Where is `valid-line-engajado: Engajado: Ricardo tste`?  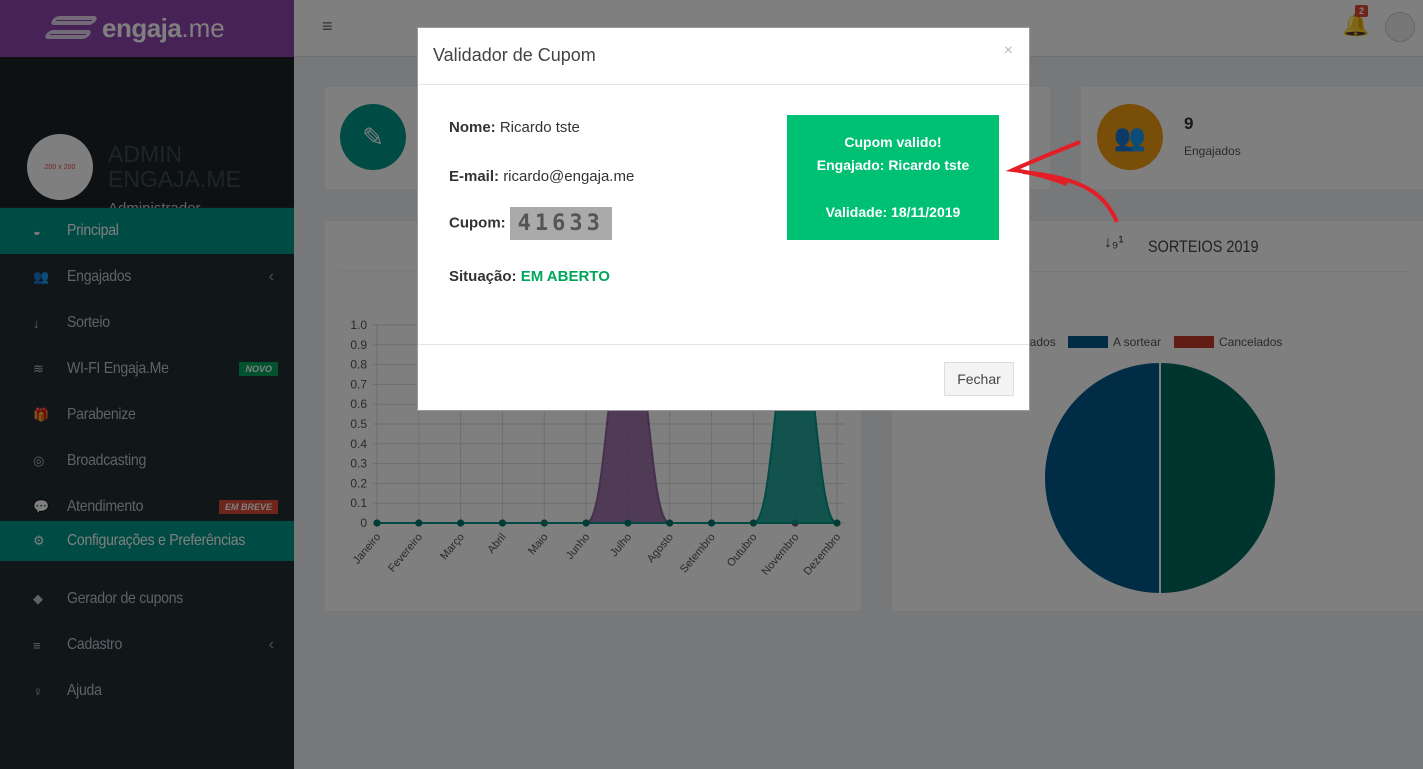
valid-line-engajado: Engajado: Ricardo tste is located at coordinates (893, 165).